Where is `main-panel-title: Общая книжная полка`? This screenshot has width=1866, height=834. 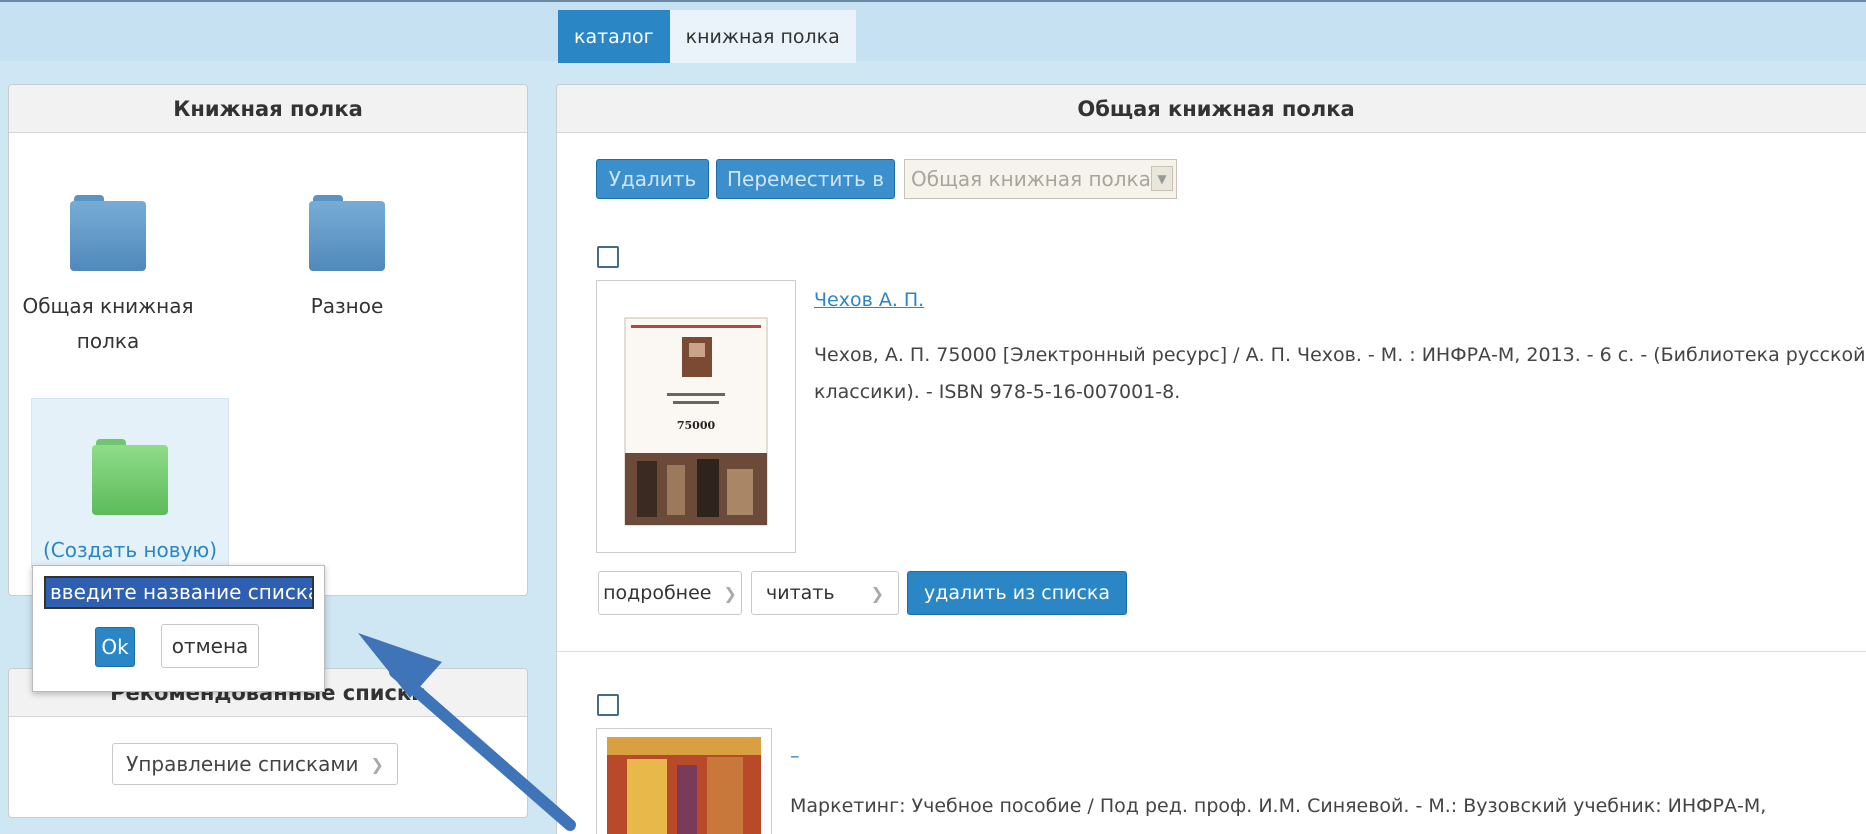
main-panel-title: Общая книжная полка is located at coordinates (1211, 109).